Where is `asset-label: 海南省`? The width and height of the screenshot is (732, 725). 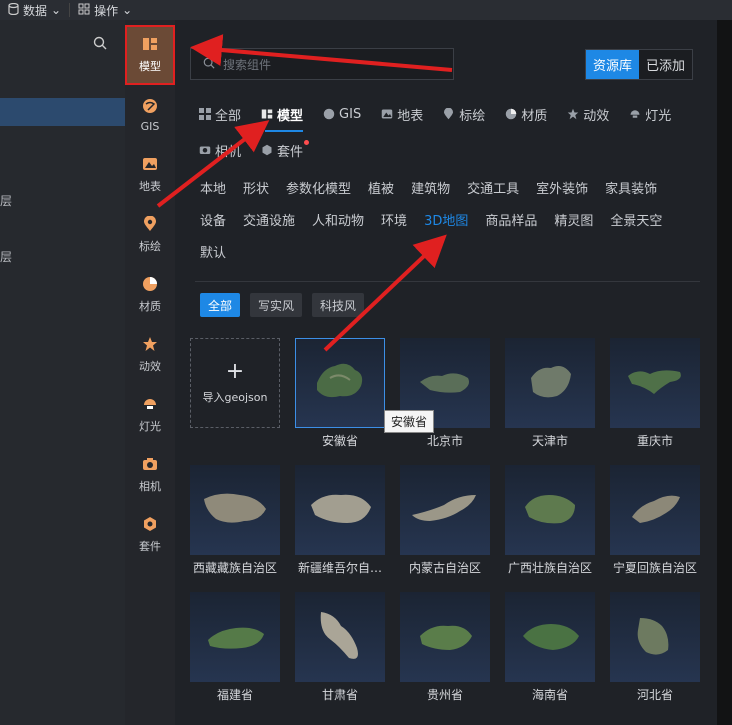
asset-label: 海南省 is located at coordinates (549, 695).